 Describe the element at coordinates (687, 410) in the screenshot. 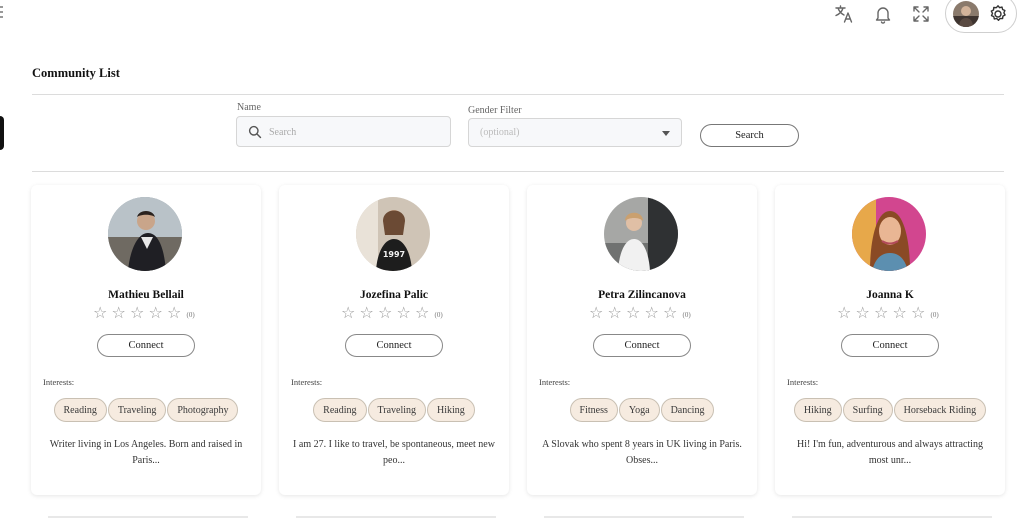

I see `interest-chip: Dancing` at that location.